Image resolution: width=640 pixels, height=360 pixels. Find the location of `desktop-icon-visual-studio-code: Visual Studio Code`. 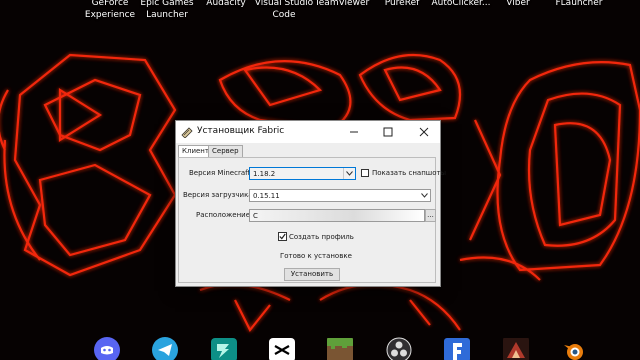

desktop-icon-visual-studio-code: Visual Studio Code is located at coordinates (284, 10).